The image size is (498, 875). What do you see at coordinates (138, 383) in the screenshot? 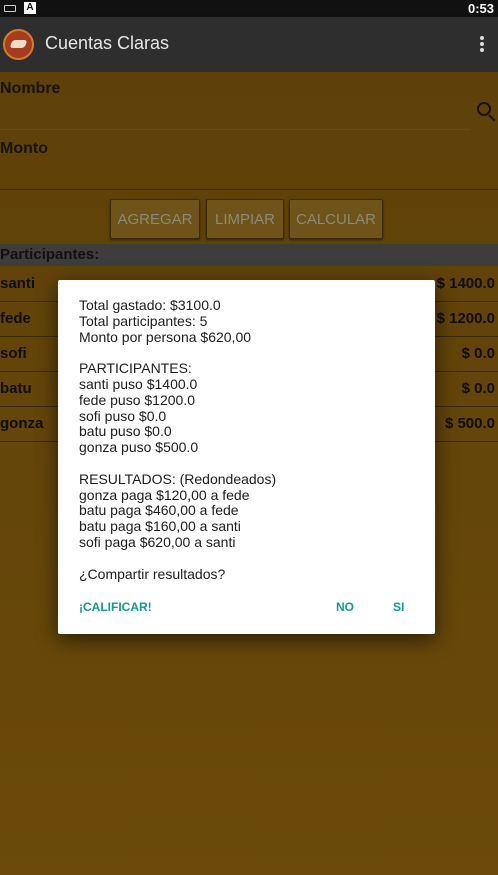
I see `dialog-line: santi puso $1400.0` at bounding box center [138, 383].